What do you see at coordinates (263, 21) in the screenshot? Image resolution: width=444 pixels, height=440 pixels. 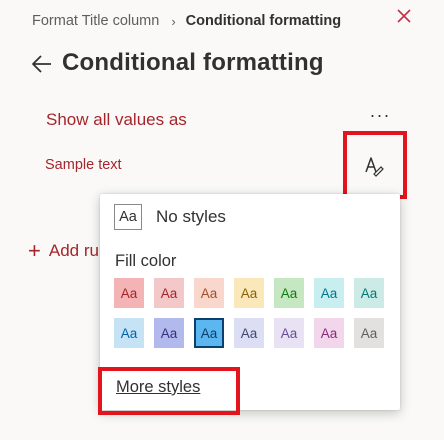 I see `breadcrumb-current: Conditional formatting` at bounding box center [263, 21].